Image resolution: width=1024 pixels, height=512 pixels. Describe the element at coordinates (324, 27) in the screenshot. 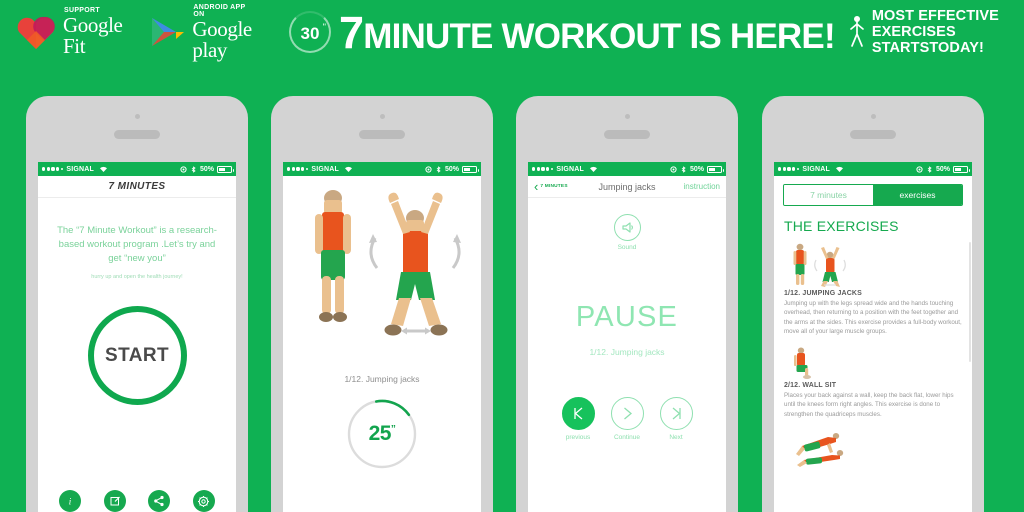

I see `badge-unit: "` at that location.